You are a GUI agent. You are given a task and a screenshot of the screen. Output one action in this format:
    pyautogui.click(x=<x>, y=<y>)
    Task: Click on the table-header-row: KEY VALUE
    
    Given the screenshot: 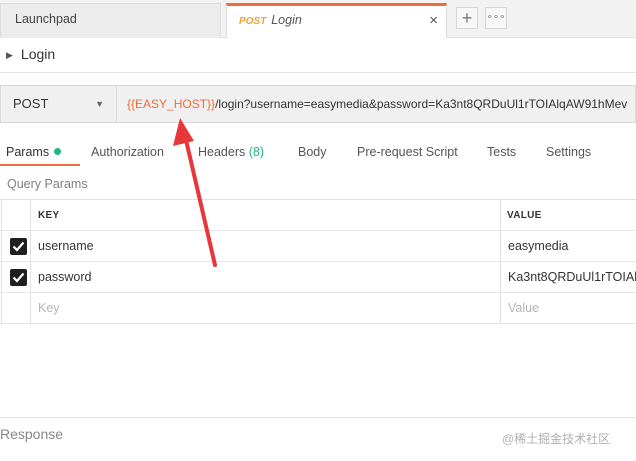 What is the action you would take?
    pyautogui.click(x=318, y=215)
    